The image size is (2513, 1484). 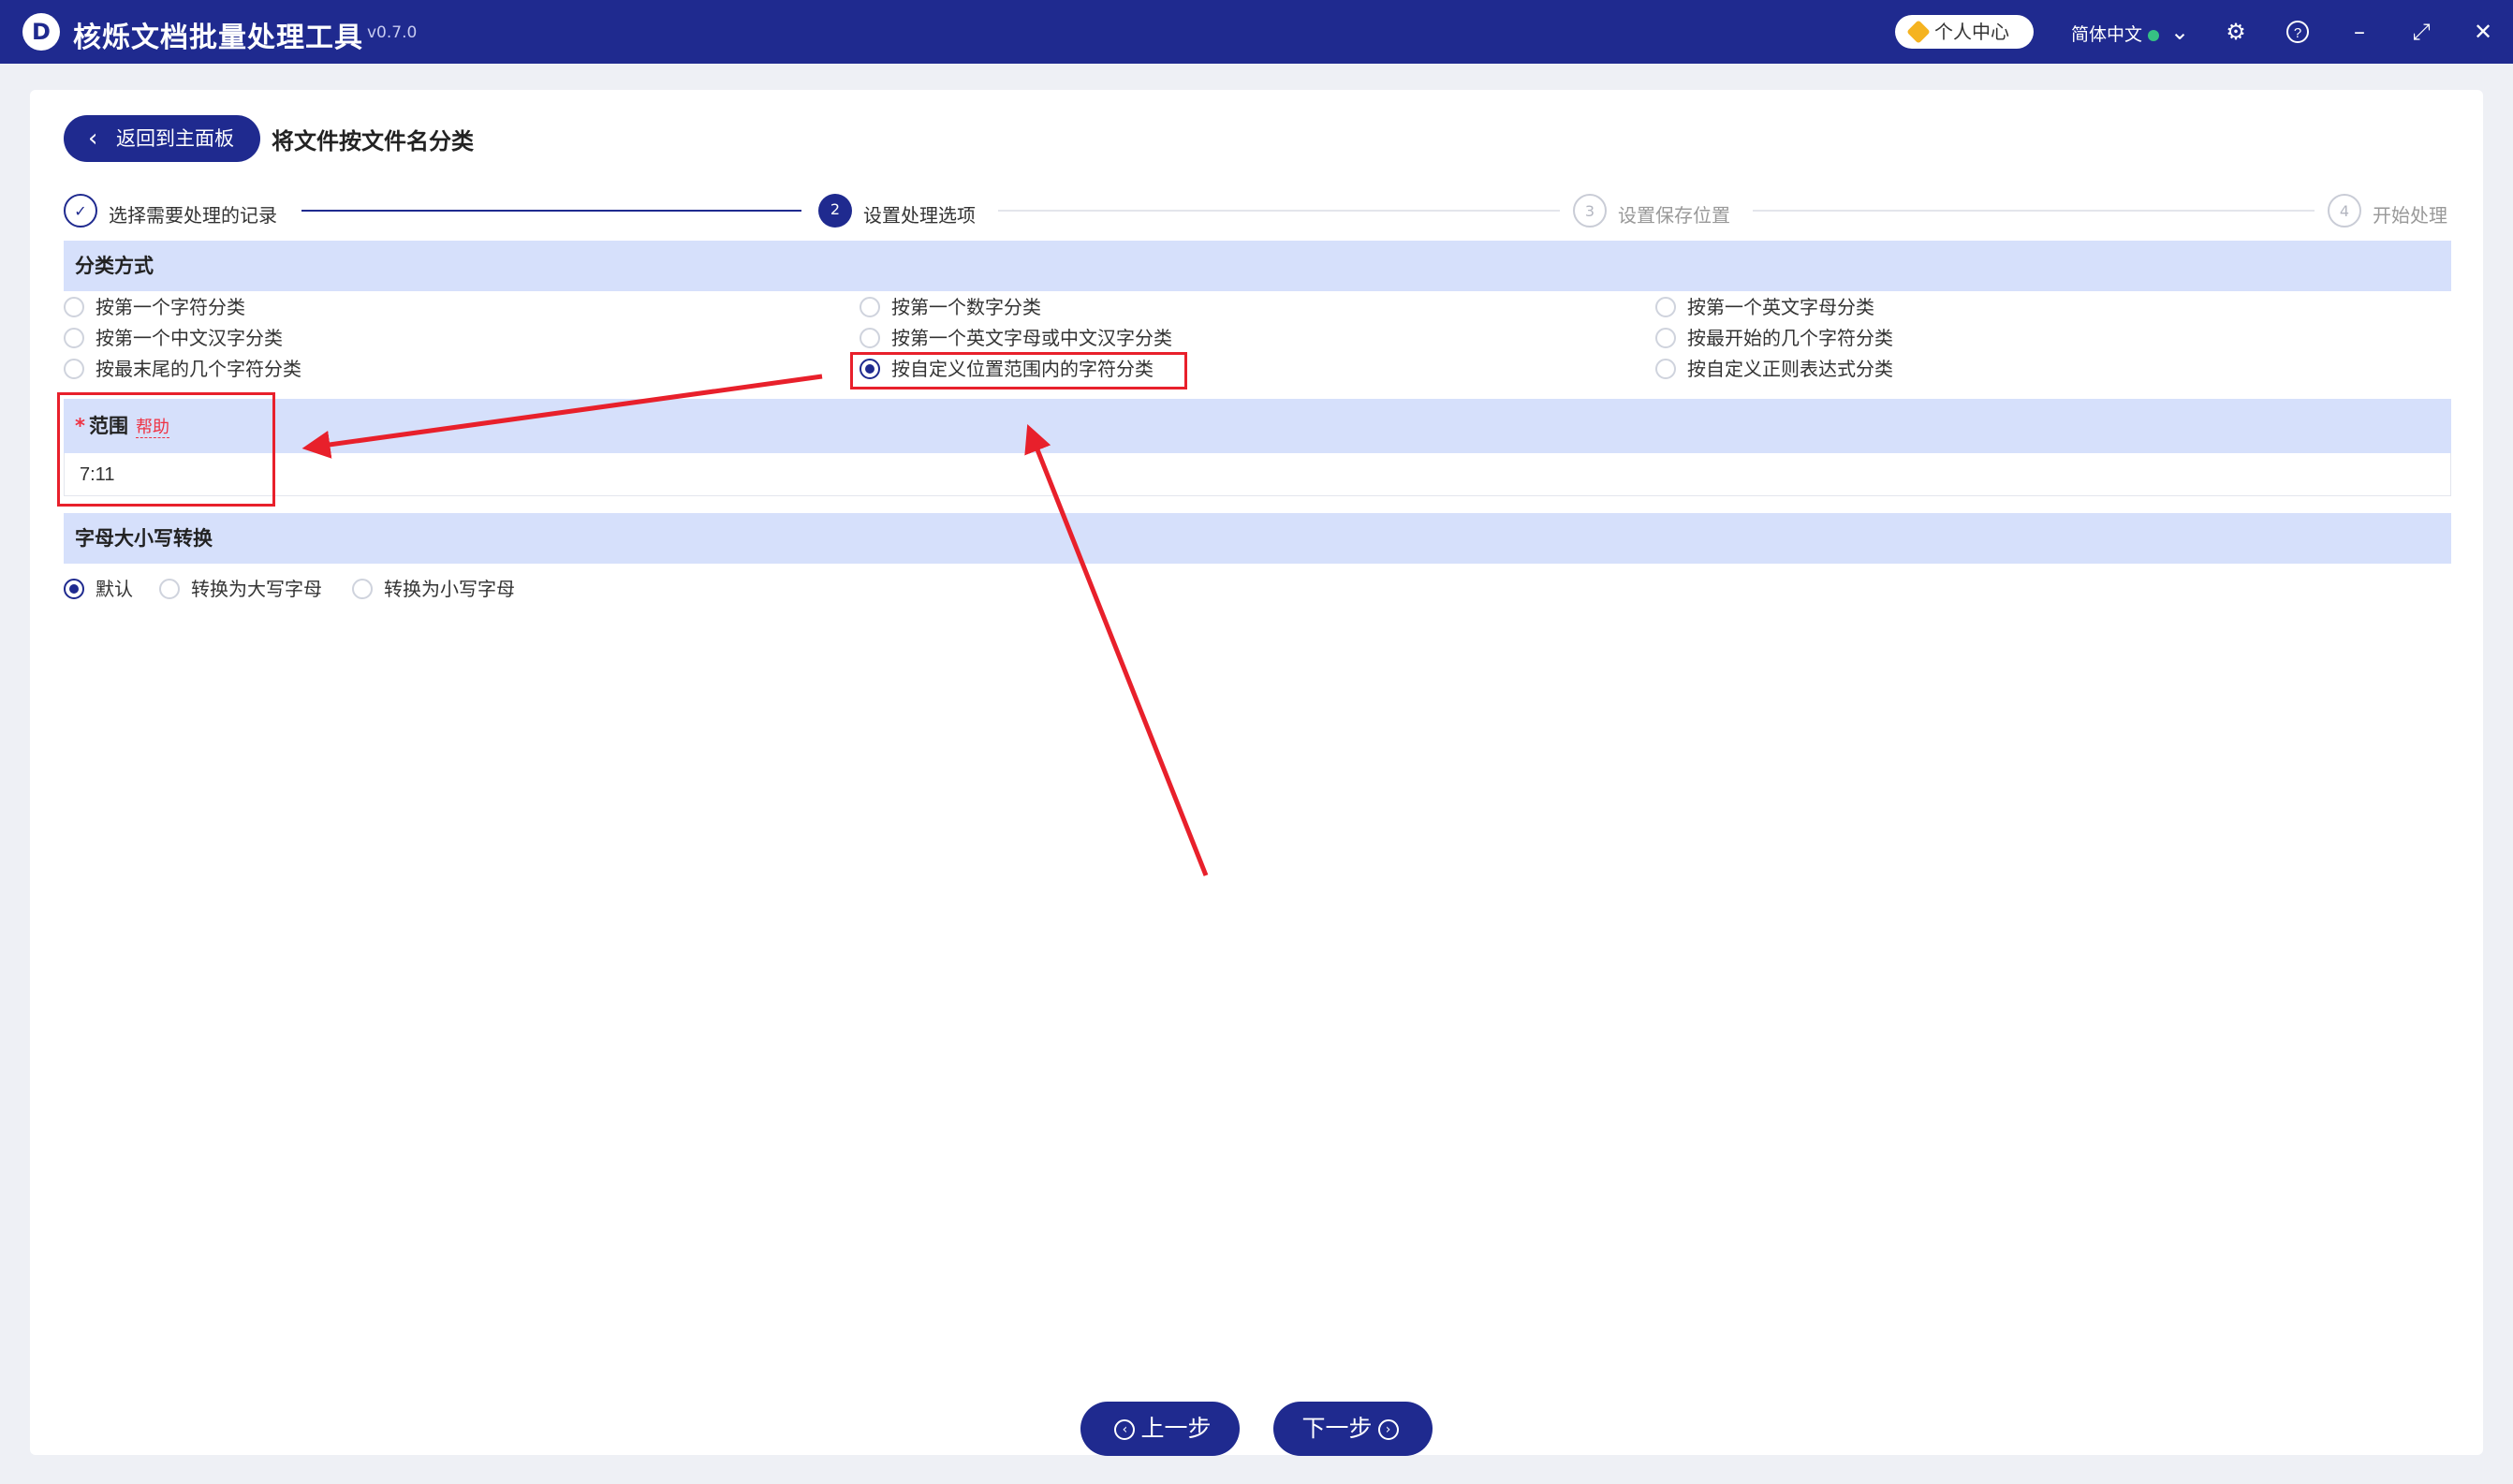 I want to click on next-step-button: 下一步 ›, so click(x=1353, y=1429).